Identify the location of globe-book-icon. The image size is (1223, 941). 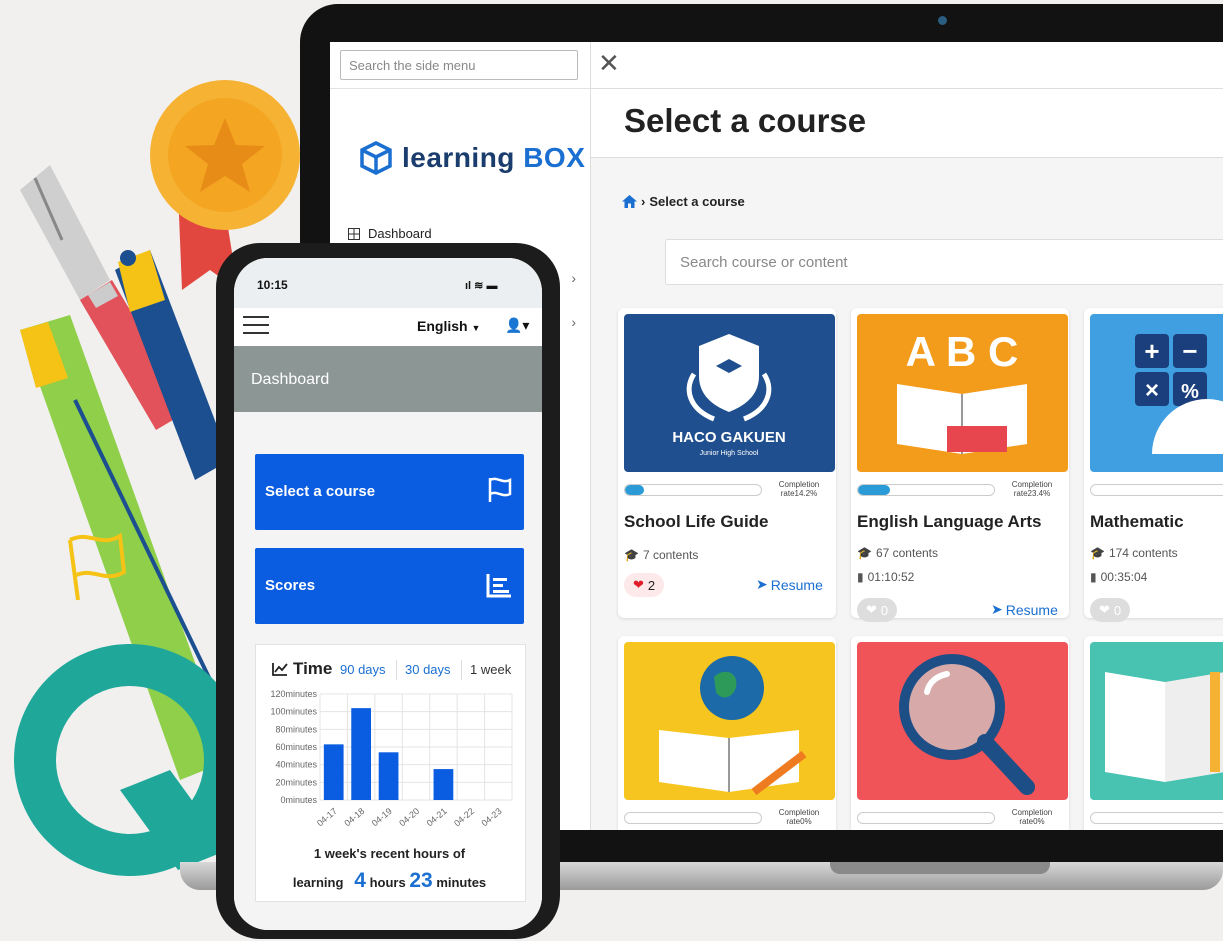
(733, 726).